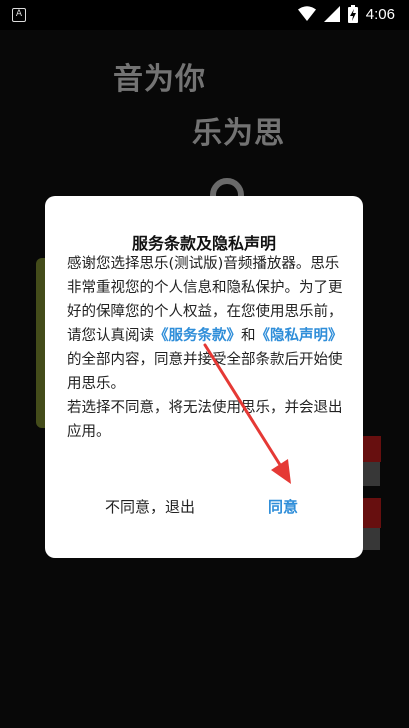  I want to click on privacy-statement-link: 《隐私声明》, so click(299, 336).